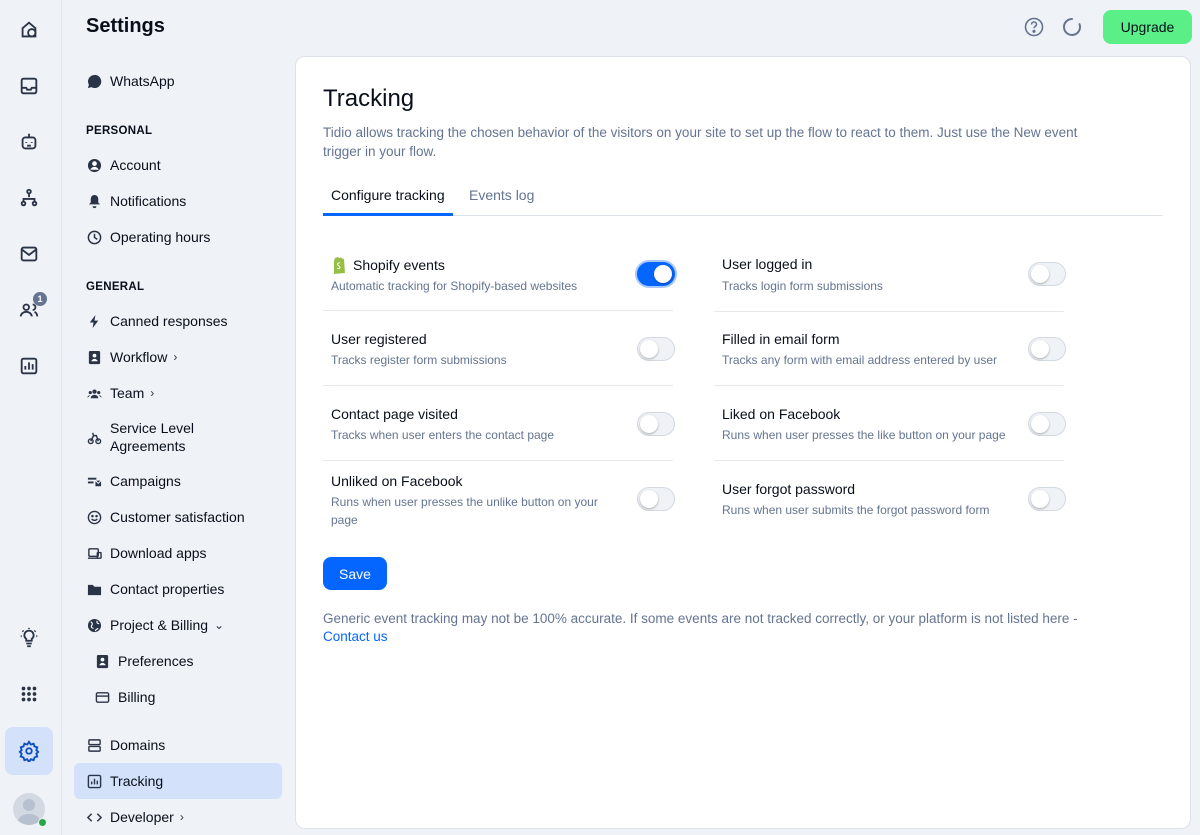 This screenshot has width=1200, height=835. What do you see at coordinates (1047, 499) in the screenshot?
I see `user-forgot-password-toggle` at bounding box center [1047, 499].